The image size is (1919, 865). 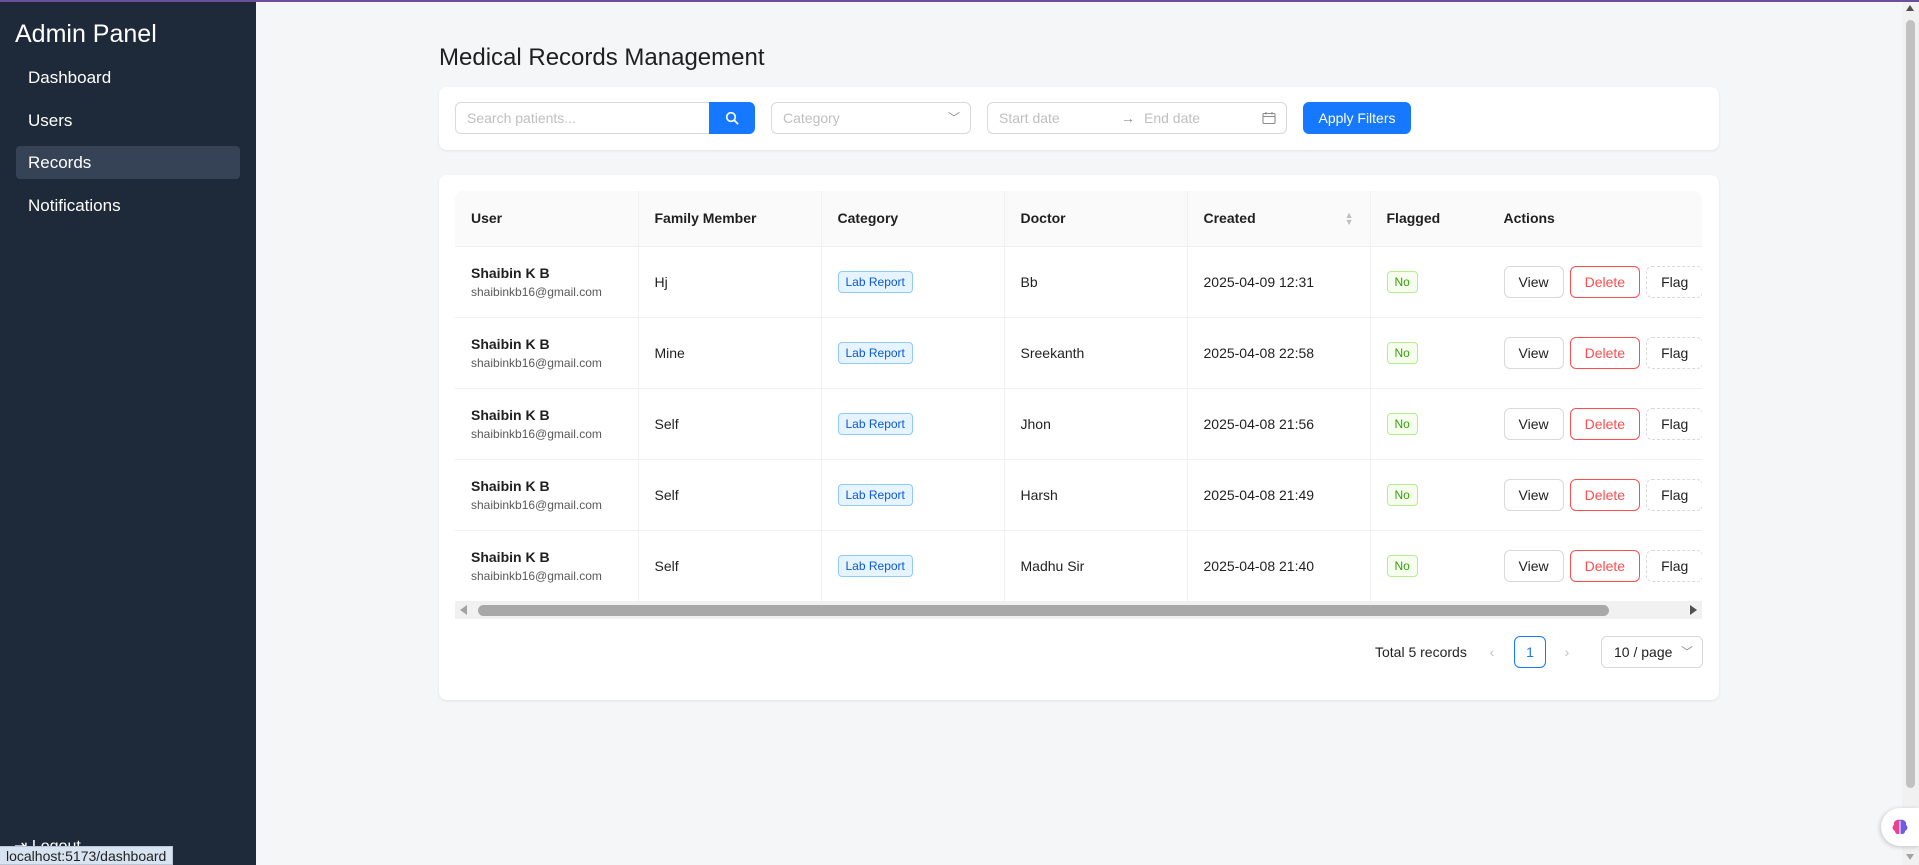 I want to click on cell-doctor: Jhon, so click(x=1096, y=424).